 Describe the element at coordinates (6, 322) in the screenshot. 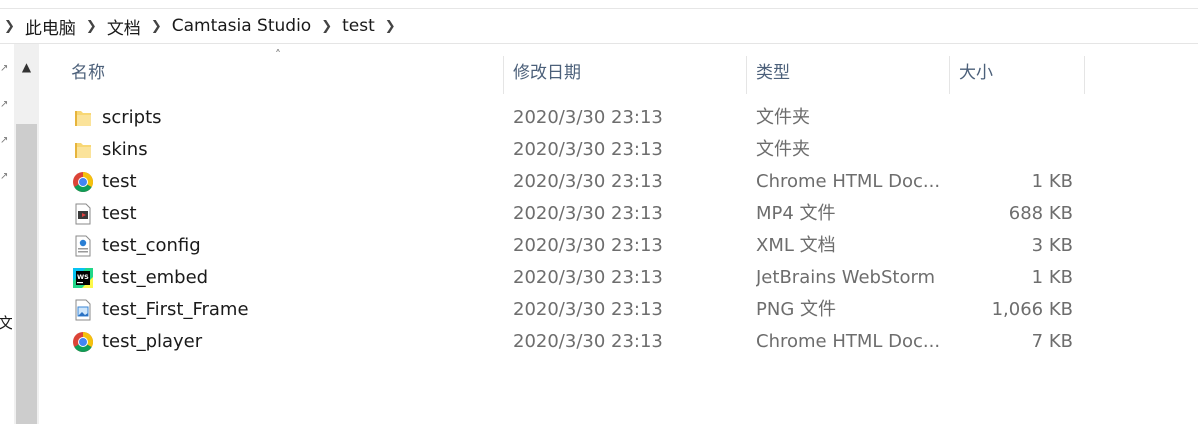

I see `navigation-pane-label: 文财` at that location.